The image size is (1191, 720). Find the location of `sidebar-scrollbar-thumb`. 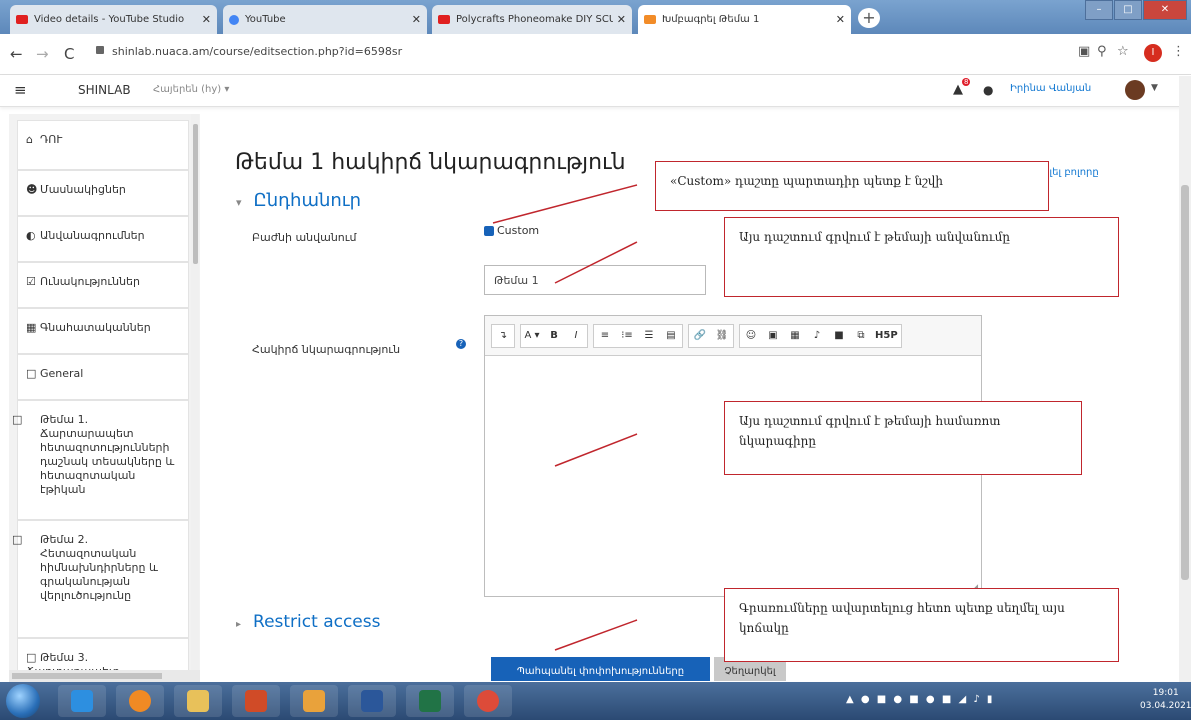

sidebar-scrollbar-thumb is located at coordinates (195, 194).